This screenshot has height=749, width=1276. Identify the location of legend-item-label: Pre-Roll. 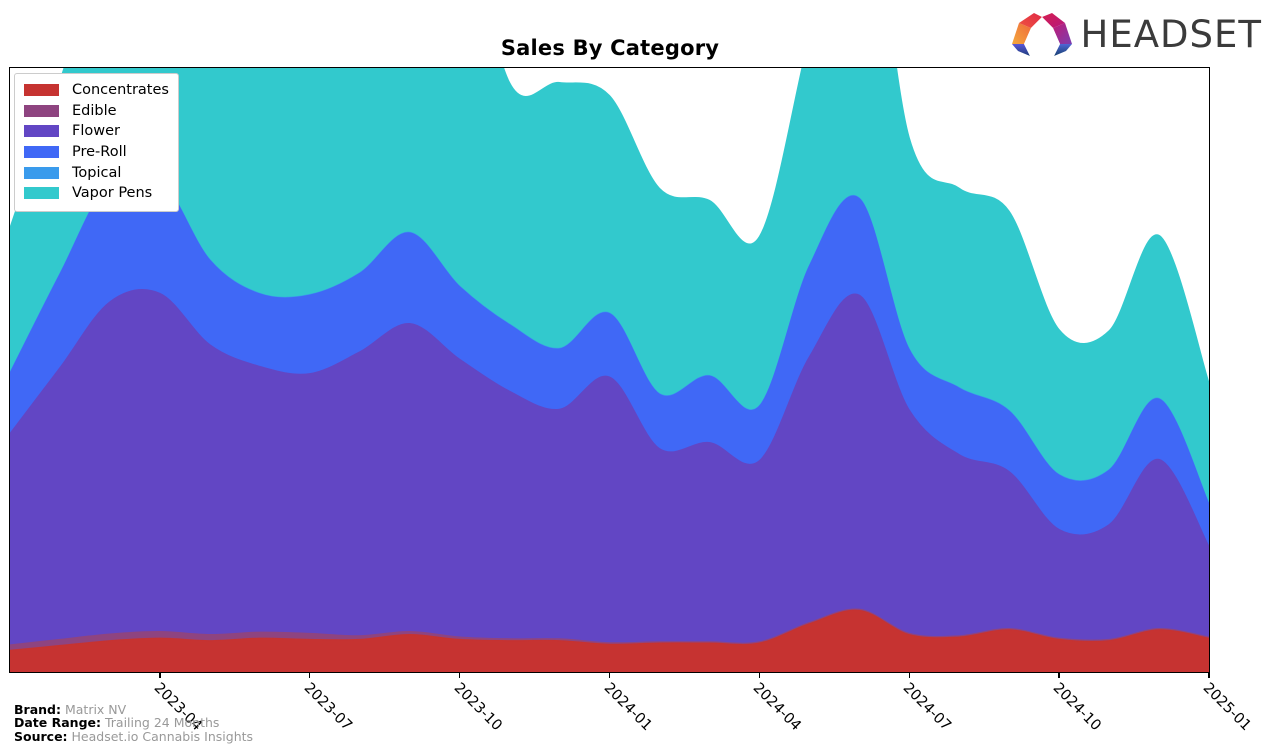
(99, 152).